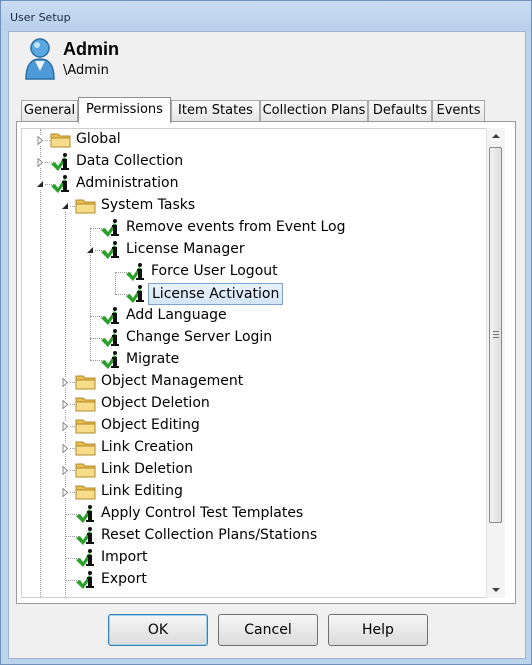  I want to click on tree-item-label: Reset Collection Plans/Stations, so click(209, 535).